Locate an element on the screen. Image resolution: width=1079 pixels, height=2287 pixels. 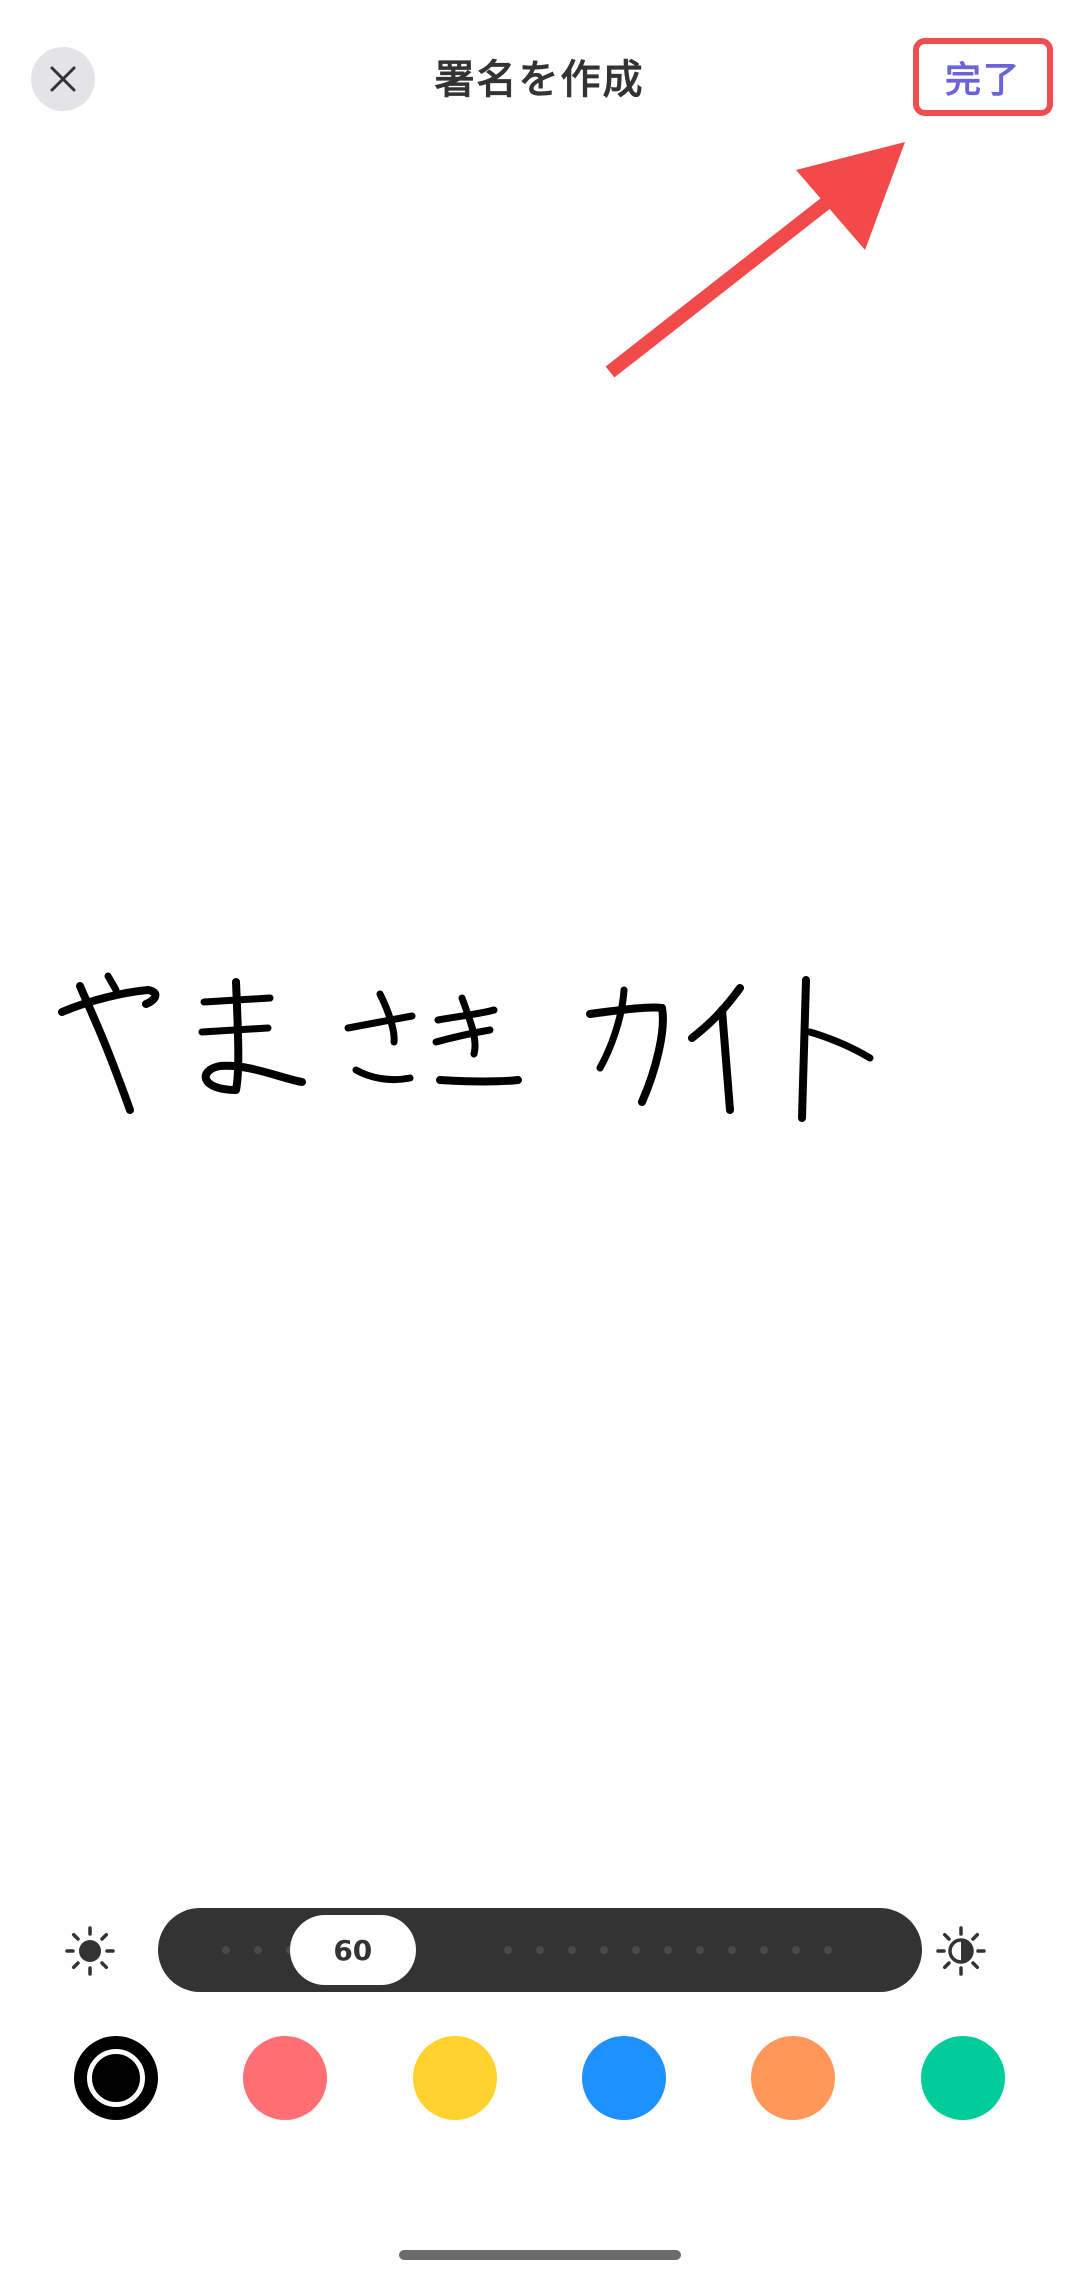
stroke-width-slider: 60 is located at coordinates (540, 1950).